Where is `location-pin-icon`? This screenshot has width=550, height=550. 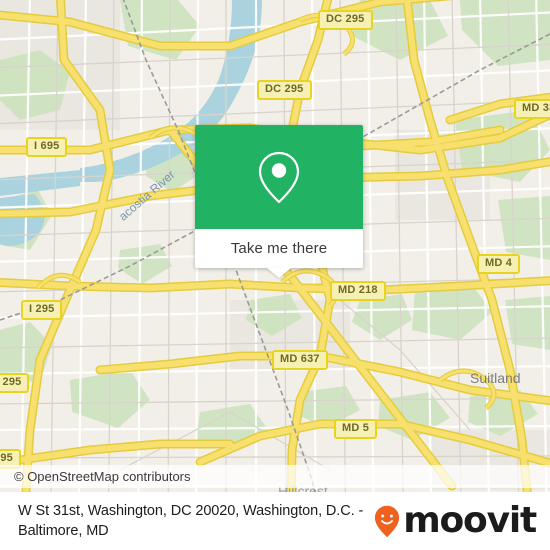
location-pin-icon is located at coordinates (279, 177).